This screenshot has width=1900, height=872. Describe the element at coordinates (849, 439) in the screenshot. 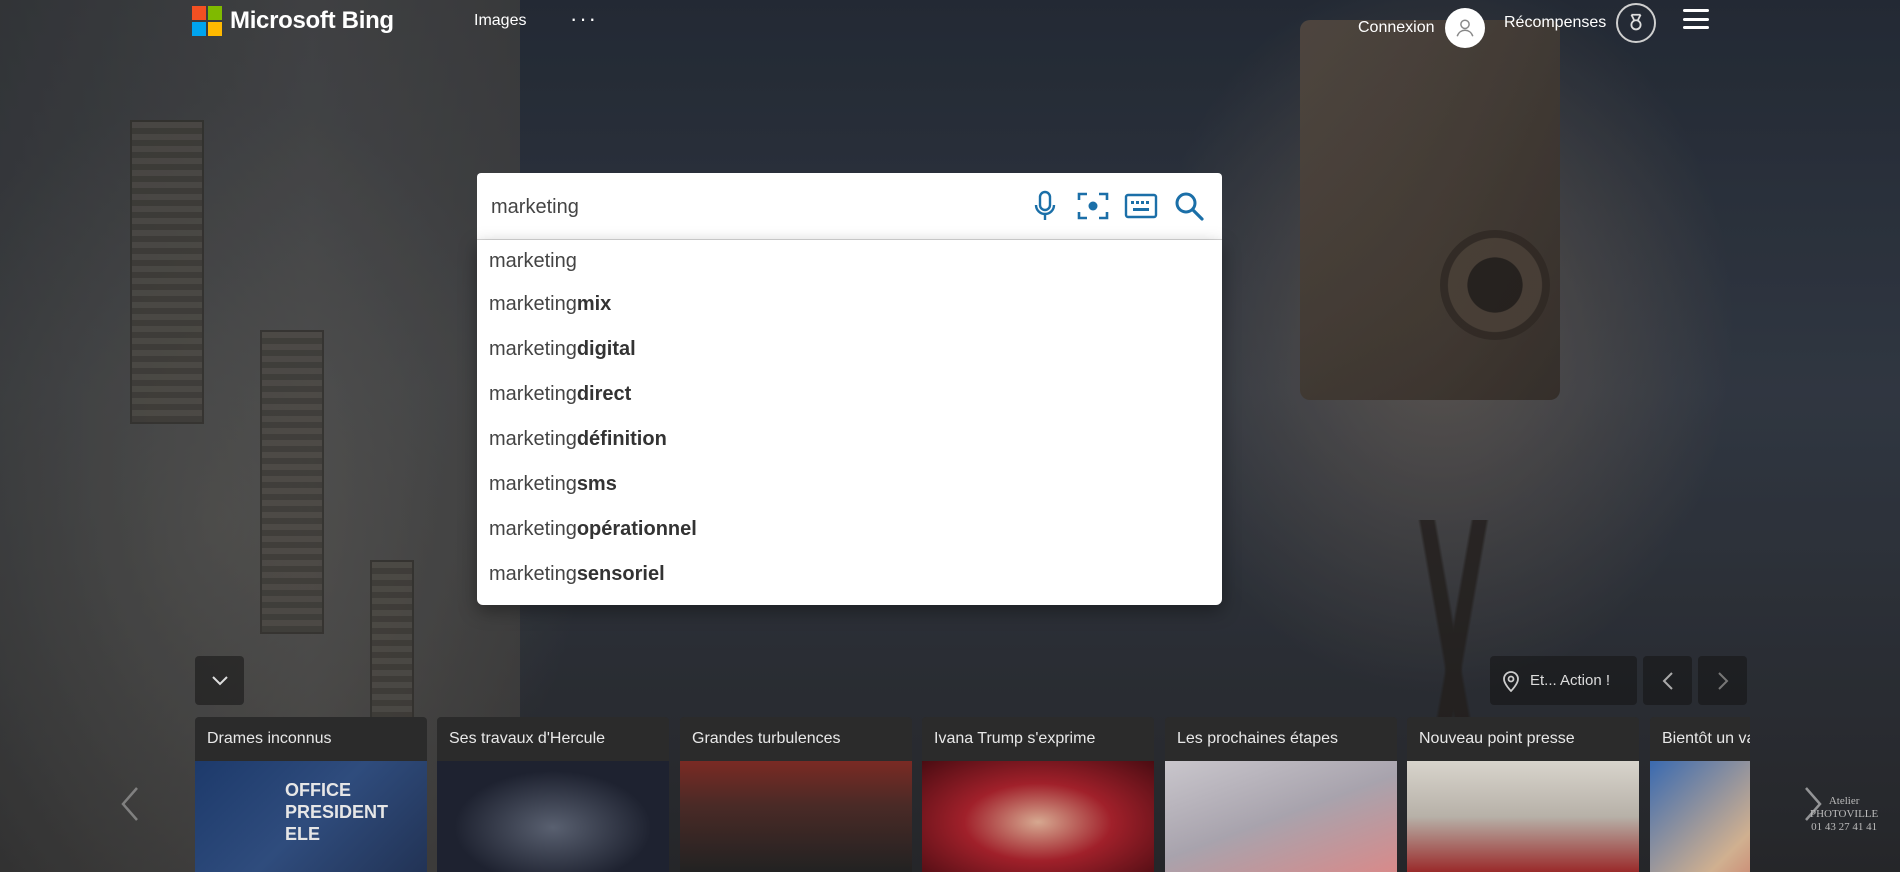

I see `suggestion-item: marketing définition` at that location.